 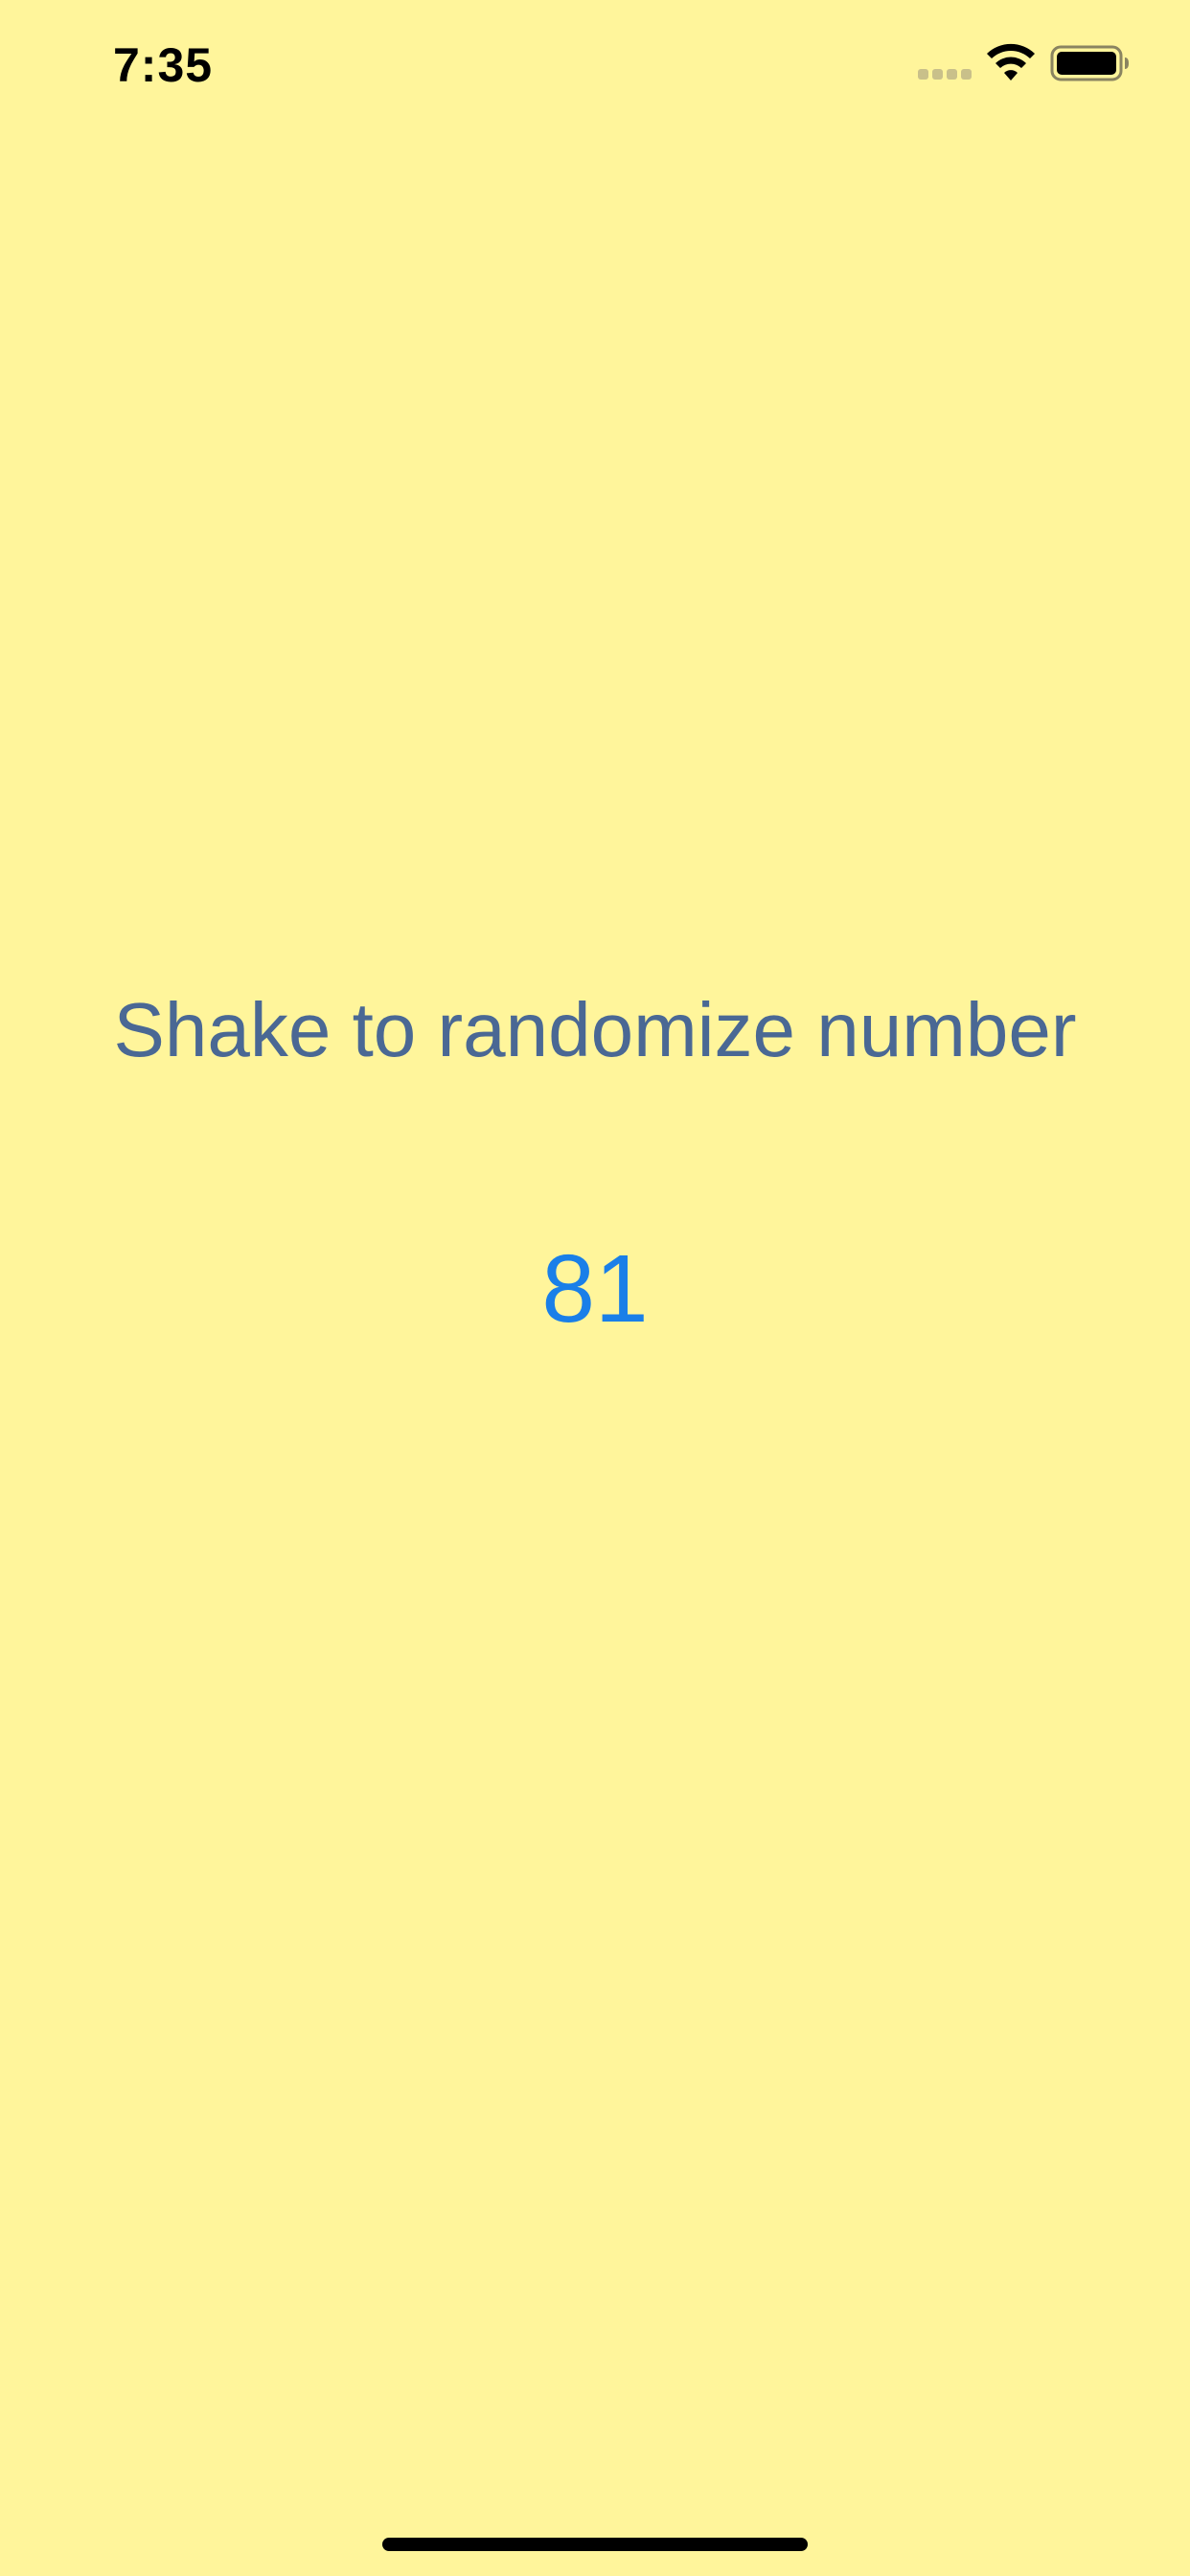 What do you see at coordinates (946, 74) in the screenshot?
I see `signal-dots-icon` at bounding box center [946, 74].